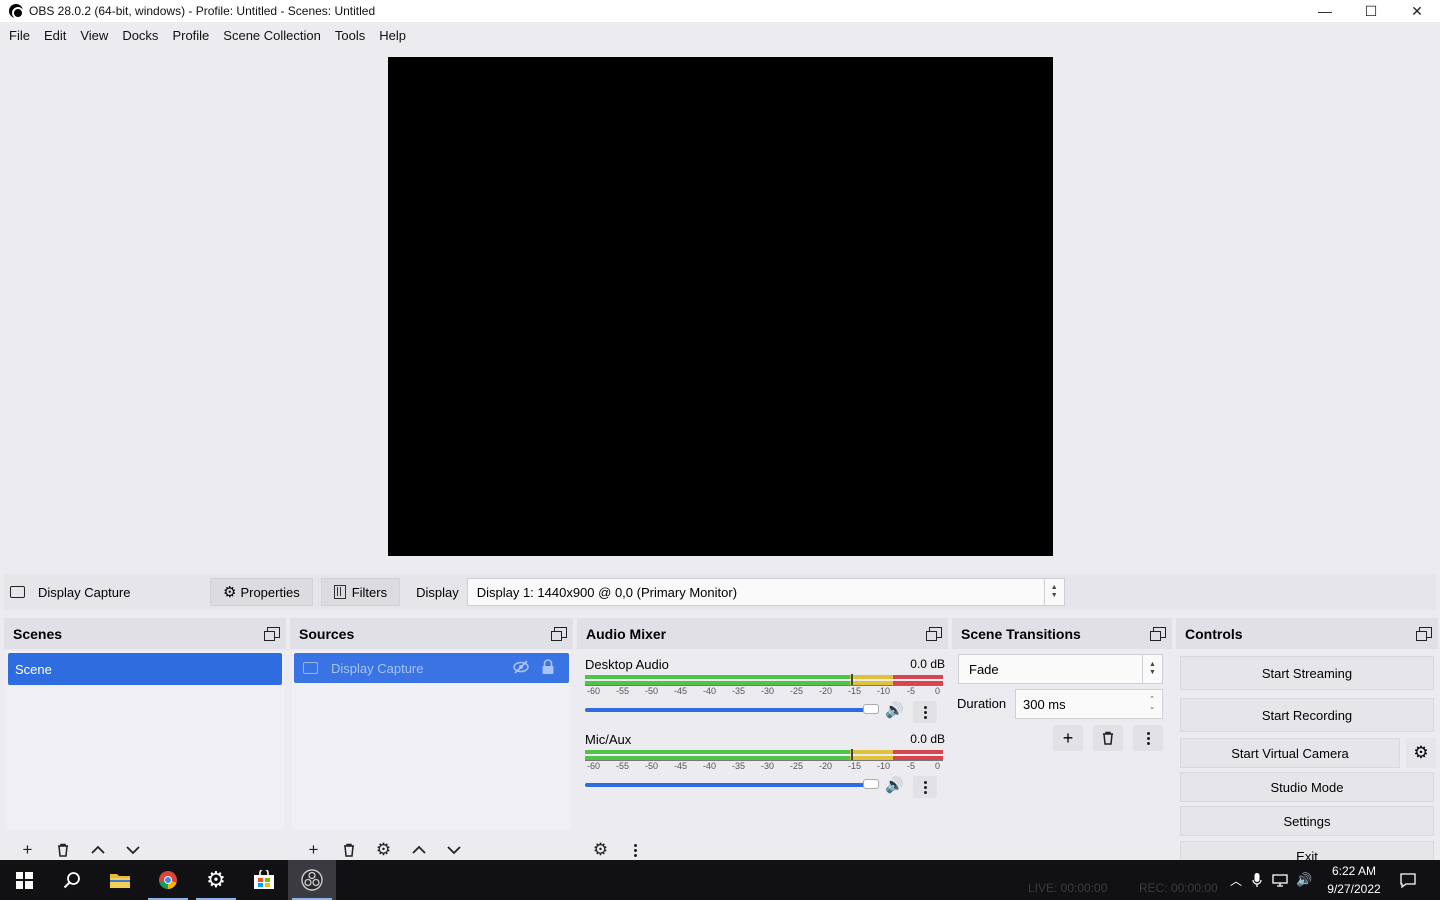  I want to click on store-button, so click(264, 880).